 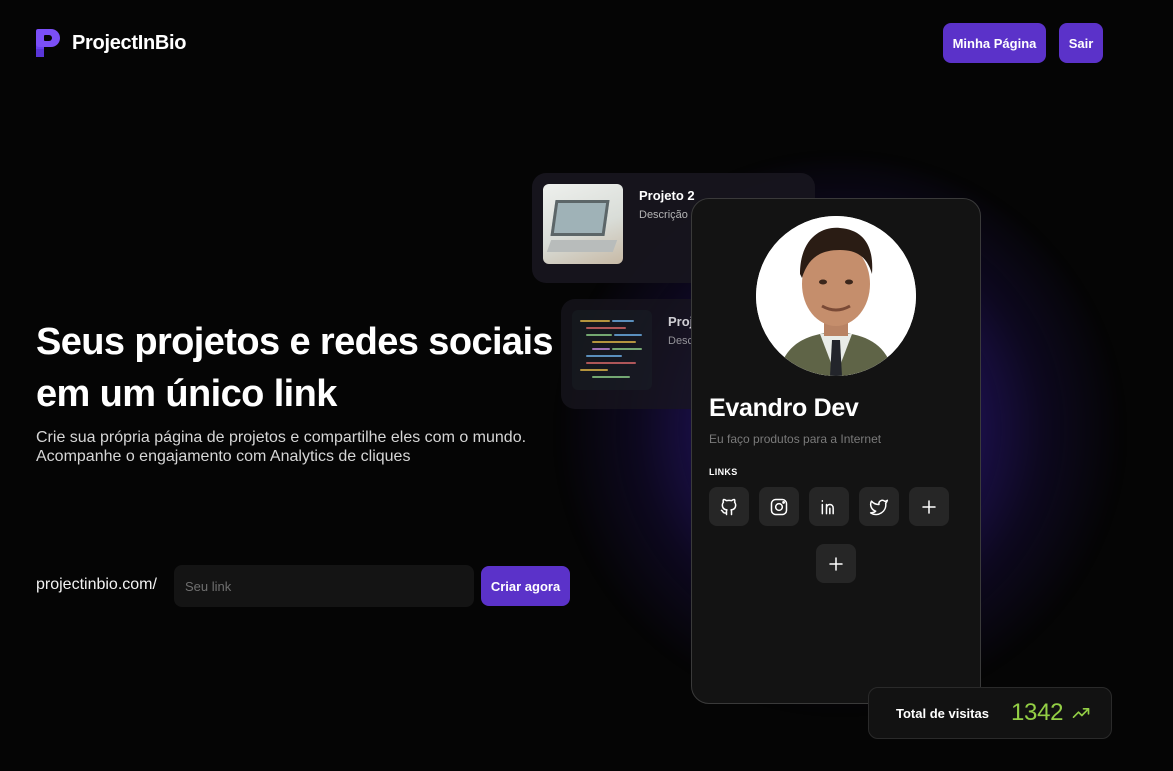 I want to click on twitter-link, so click(x=879, y=506).